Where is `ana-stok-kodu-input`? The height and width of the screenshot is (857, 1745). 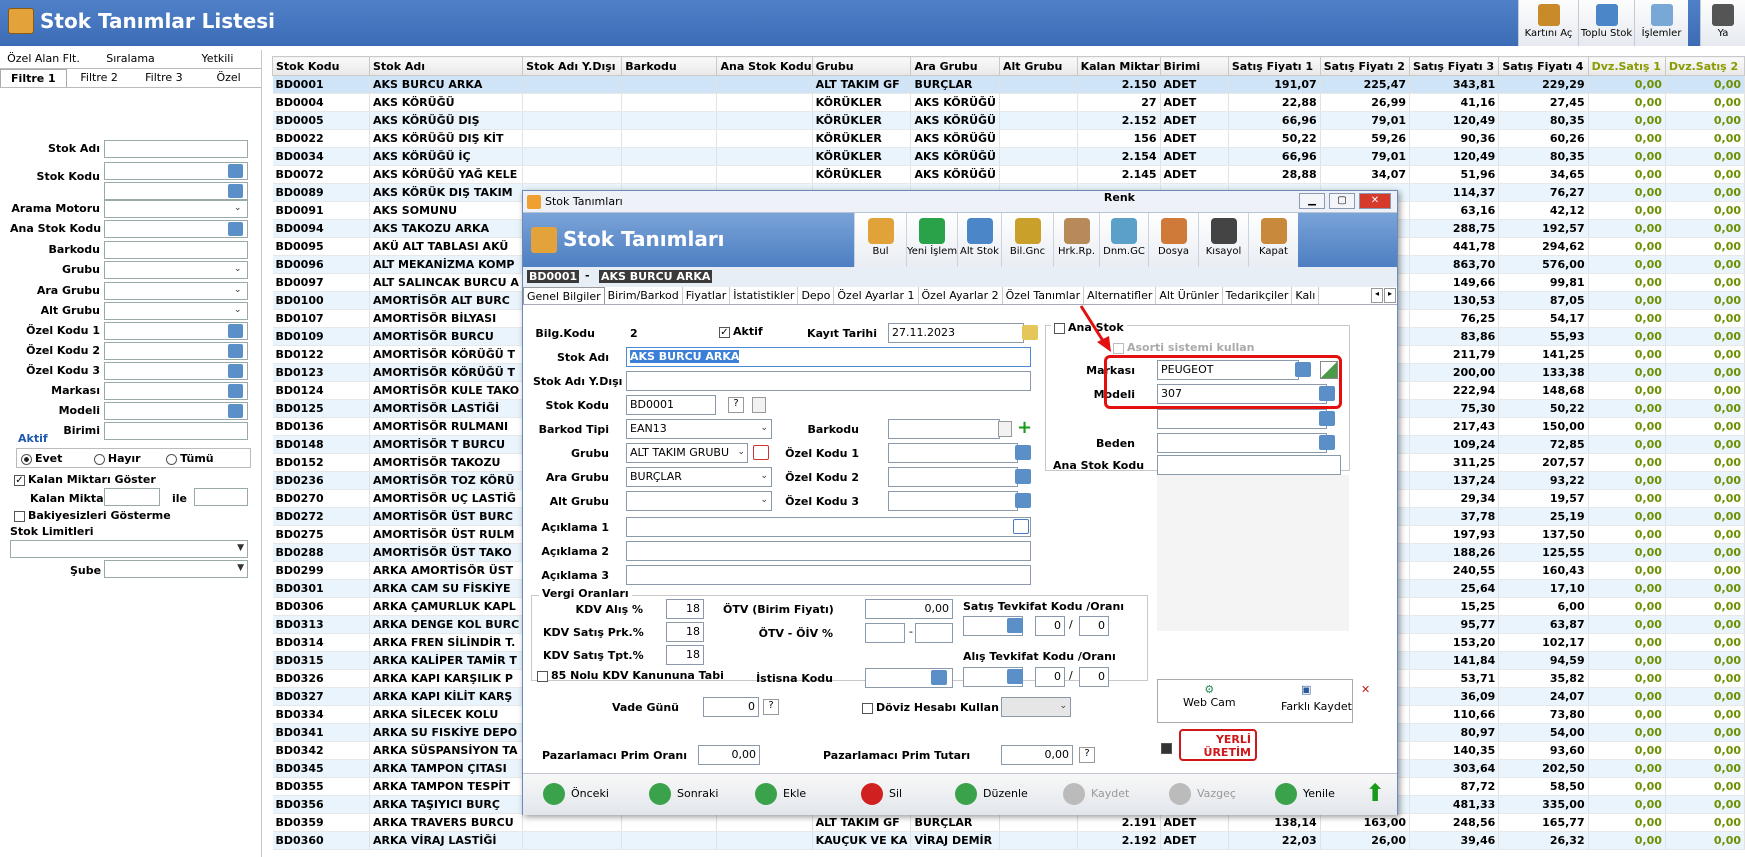
ana-stok-kodu-input is located at coordinates (1249, 465).